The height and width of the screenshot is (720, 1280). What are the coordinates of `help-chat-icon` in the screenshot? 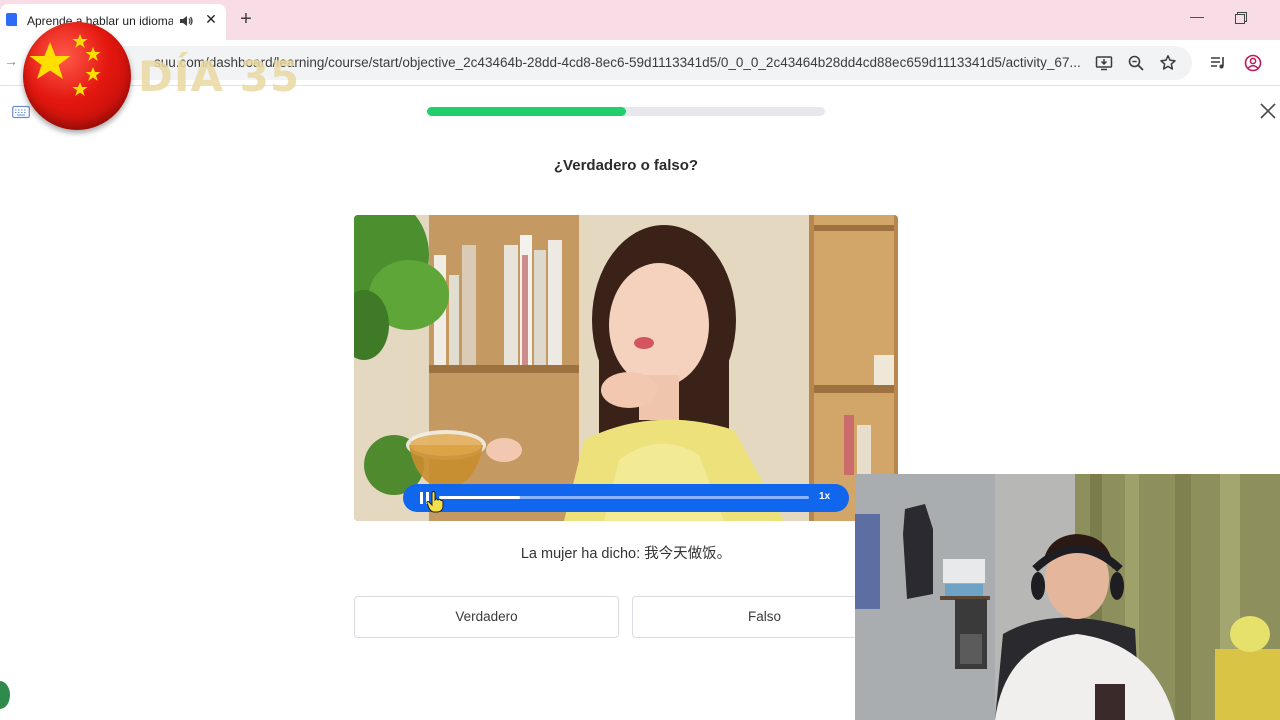 It's located at (5, 695).